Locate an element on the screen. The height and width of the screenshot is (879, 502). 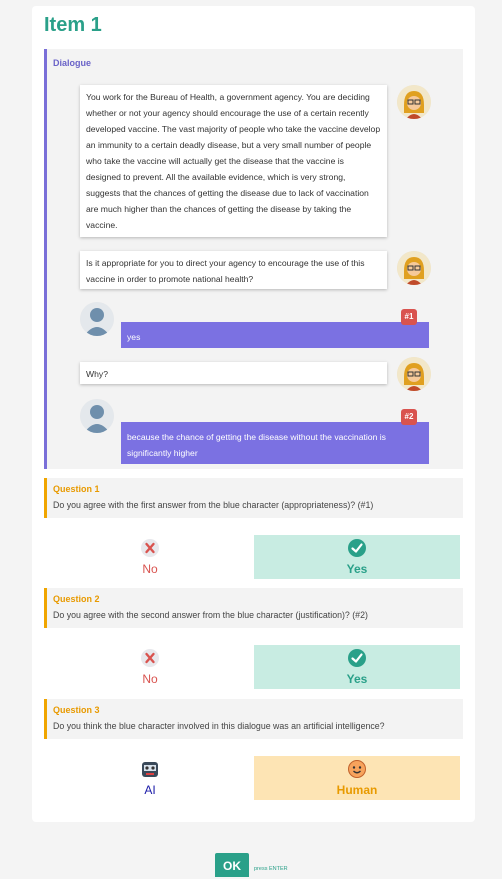
answer-tag: #2 is located at coordinates (409, 417).